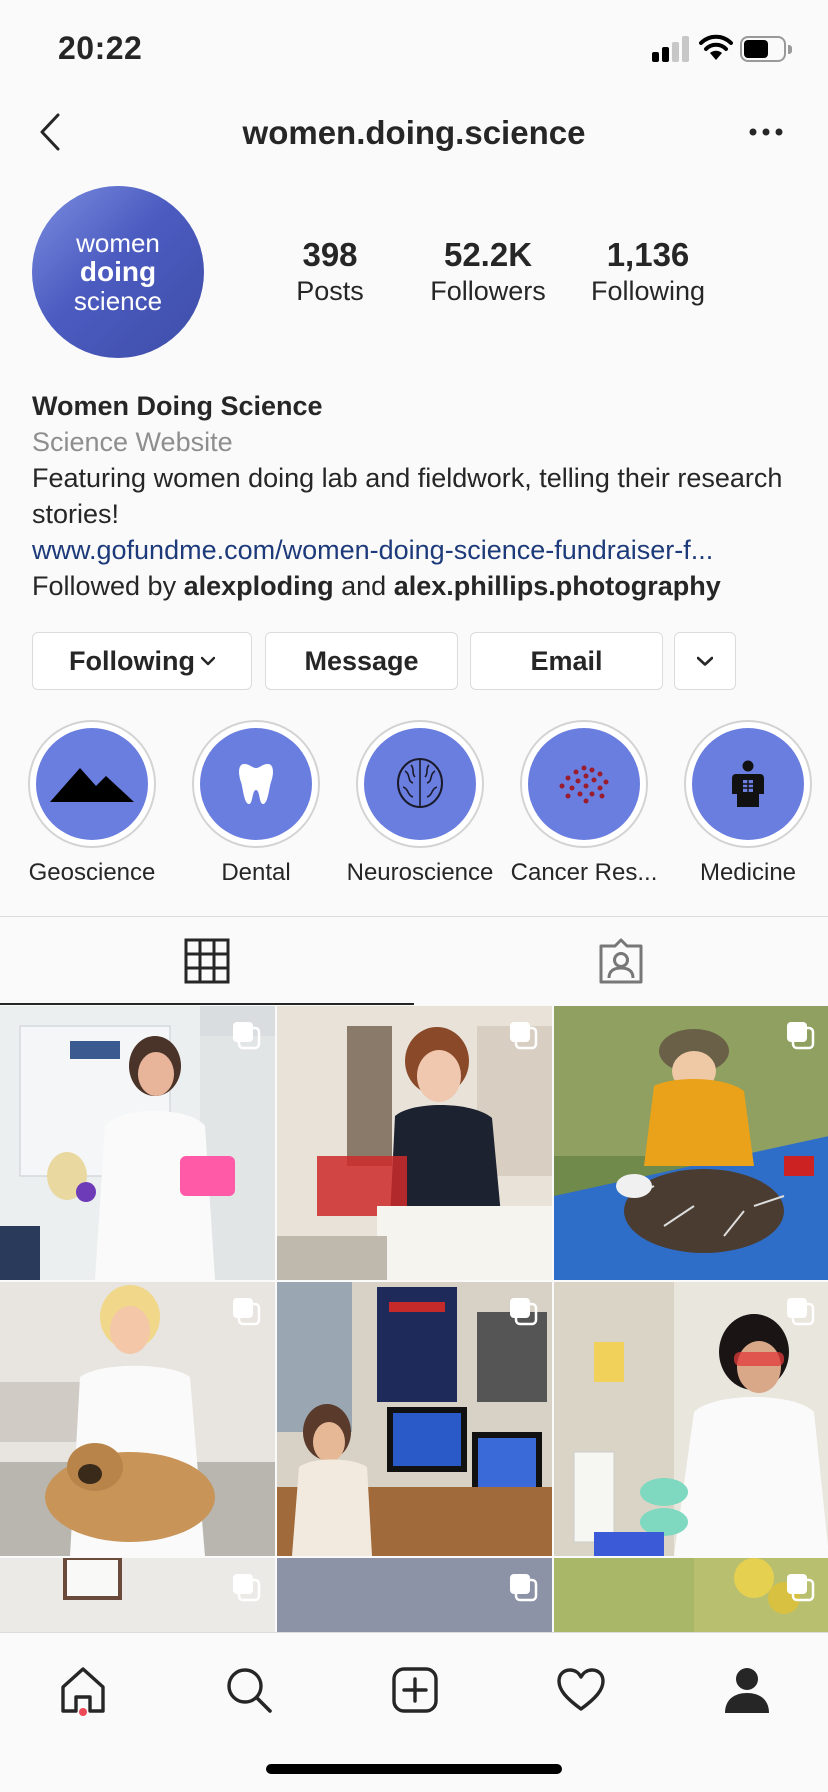  I want to click on add-post-icon, so click(415, 1690).